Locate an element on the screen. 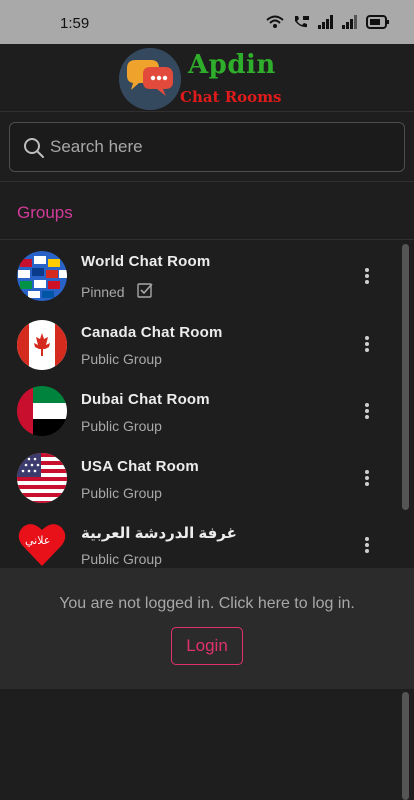 This screenshot has height=800, width=414. status-time: 1:59 is located at coordinates (75, 23).